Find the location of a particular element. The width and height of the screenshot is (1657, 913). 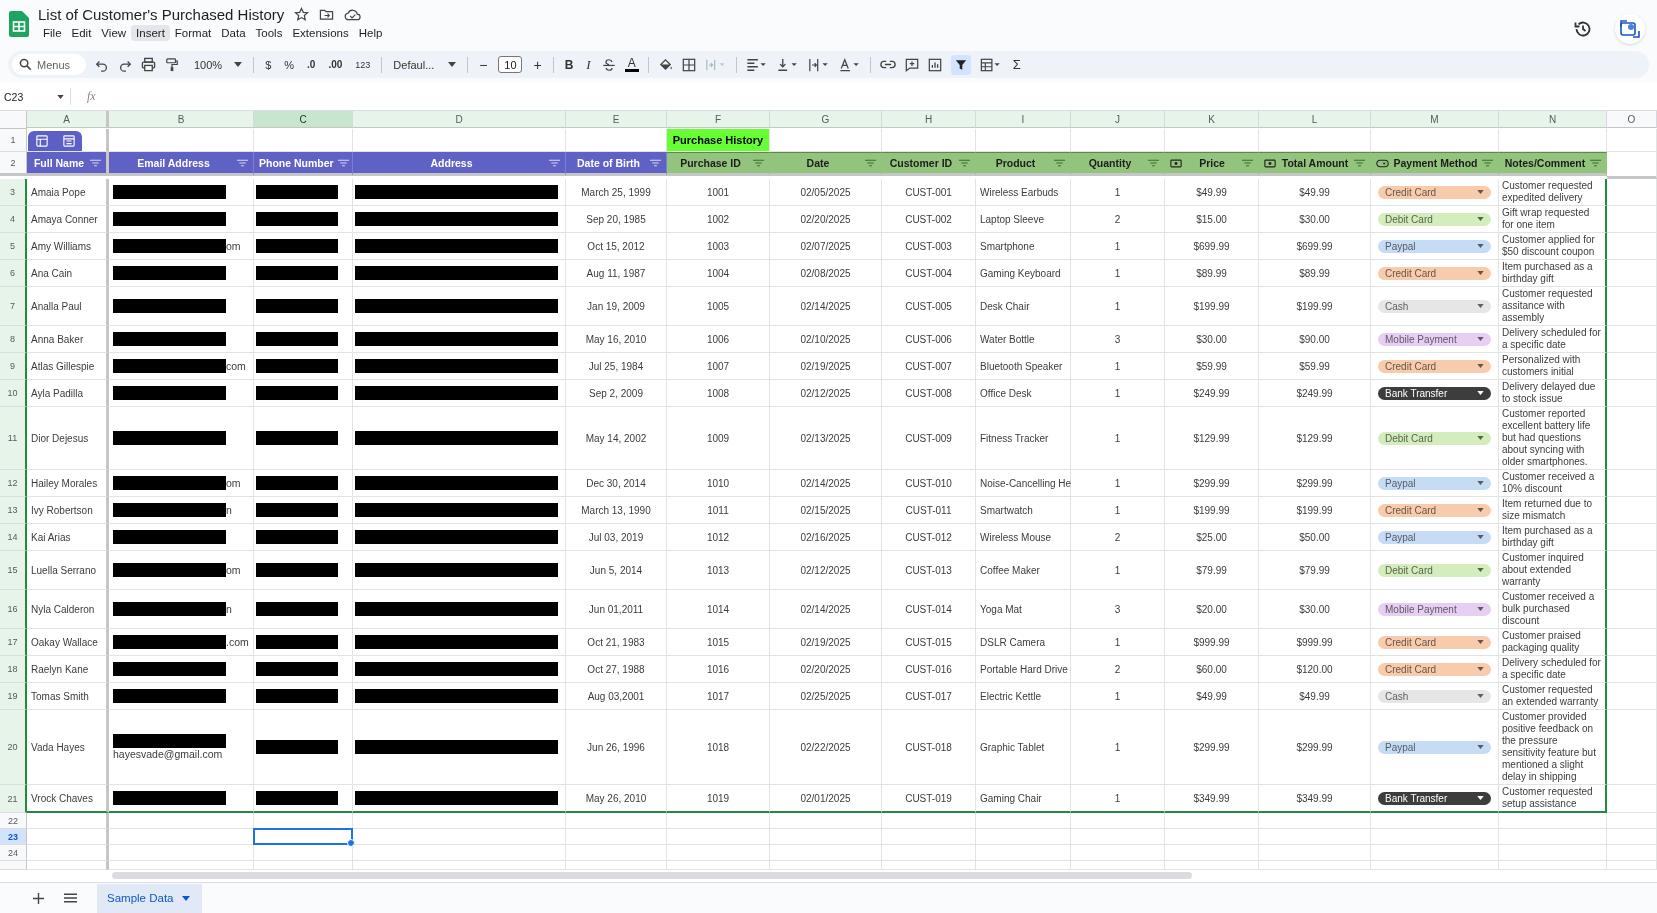

increase-font-size-button: + is located at coordinates (537, 64).